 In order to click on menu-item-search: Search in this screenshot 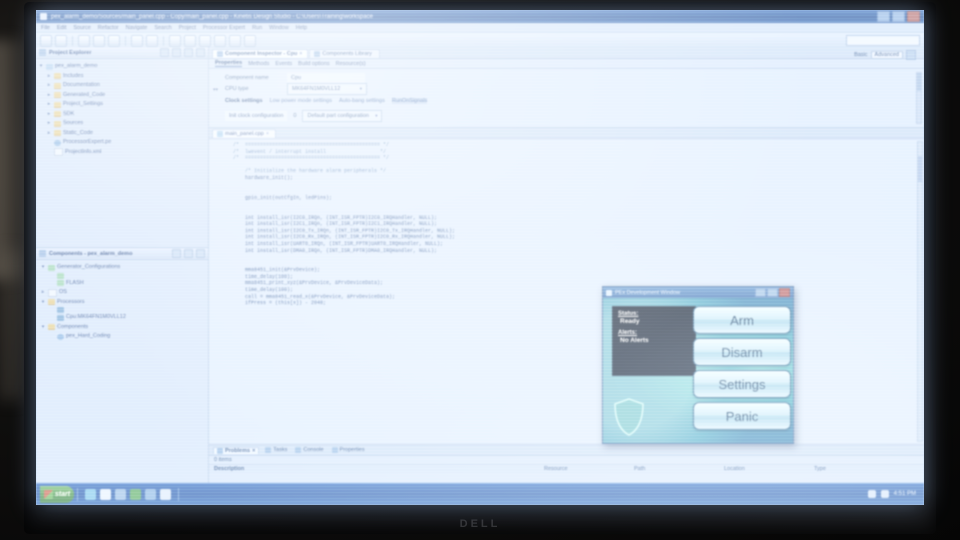, I will do `click(162, 28)`.